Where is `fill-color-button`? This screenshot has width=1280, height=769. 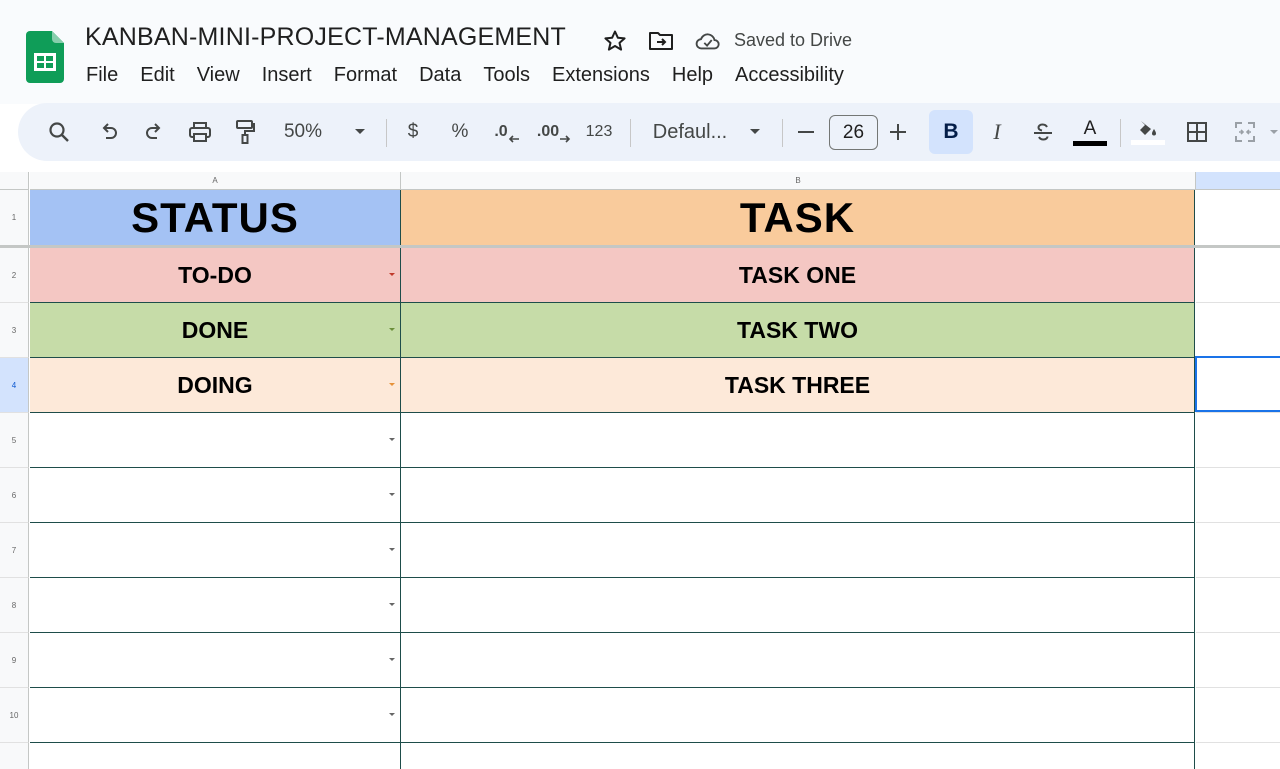
fill-color-button is located at coordinates (1148, 132).